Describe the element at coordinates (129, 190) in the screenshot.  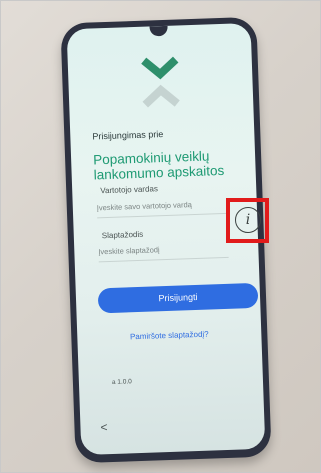
I see `username-label: Vartotojo vardas` at that location.